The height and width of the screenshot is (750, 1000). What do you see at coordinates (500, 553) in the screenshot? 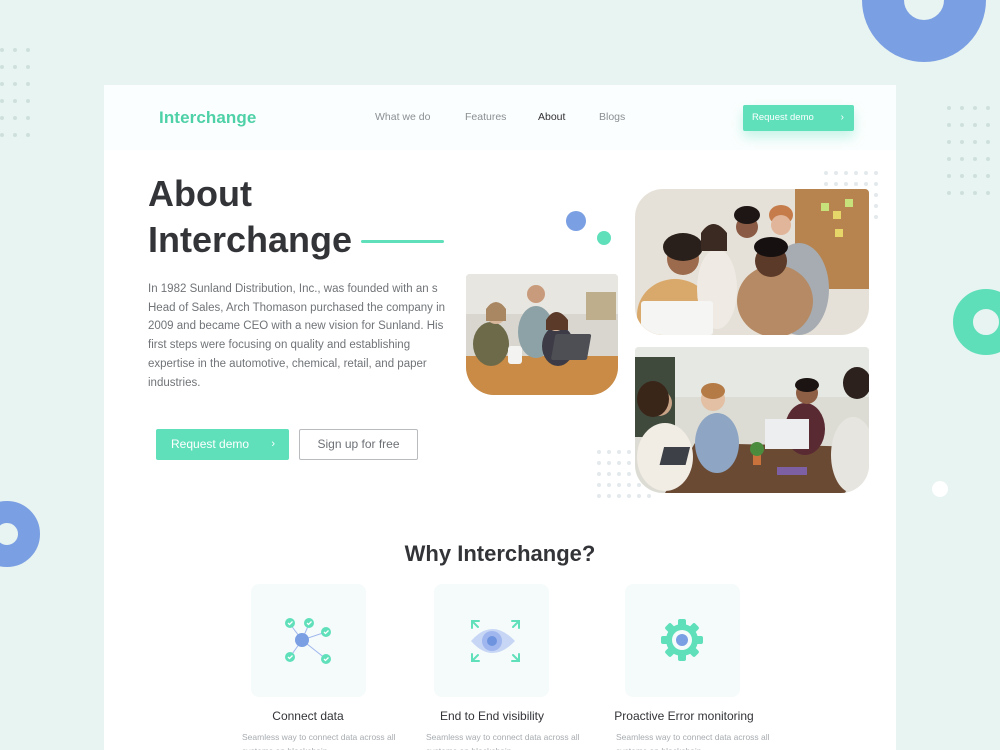
I see `section-title: Why Interchange?` at bounding box center [500, 553].